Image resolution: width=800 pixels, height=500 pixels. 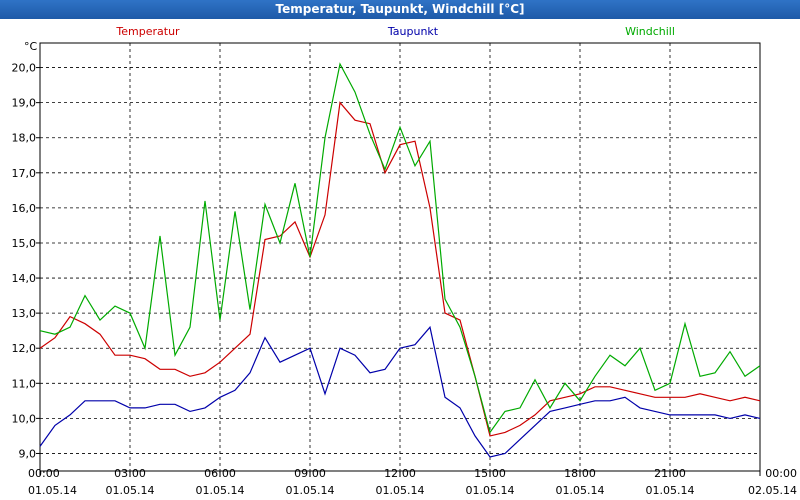 What do you see at coordinates (400, 473) in the screenshot?
I see `x-tick-time: 12:00` at bounding box center [400, 473].